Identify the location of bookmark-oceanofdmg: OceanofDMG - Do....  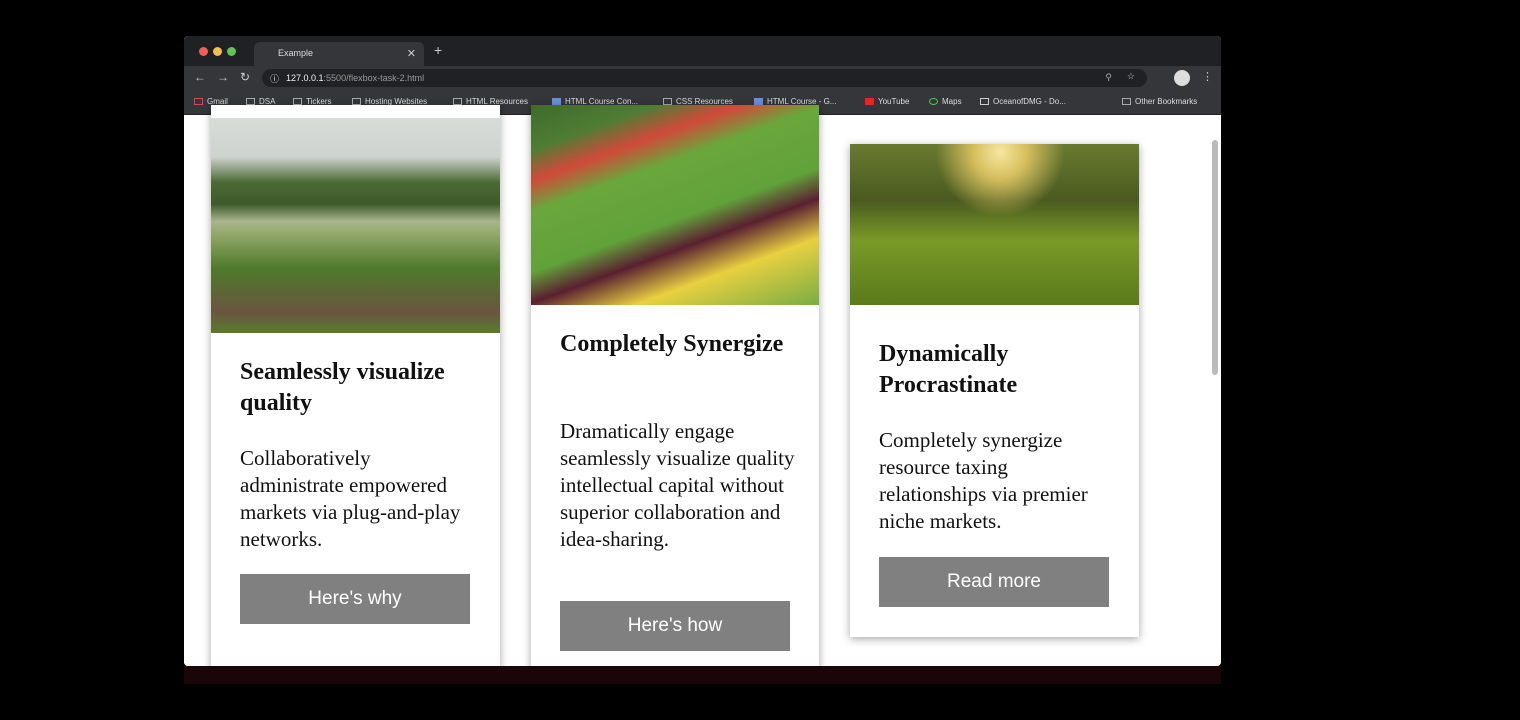
(1023, 101).